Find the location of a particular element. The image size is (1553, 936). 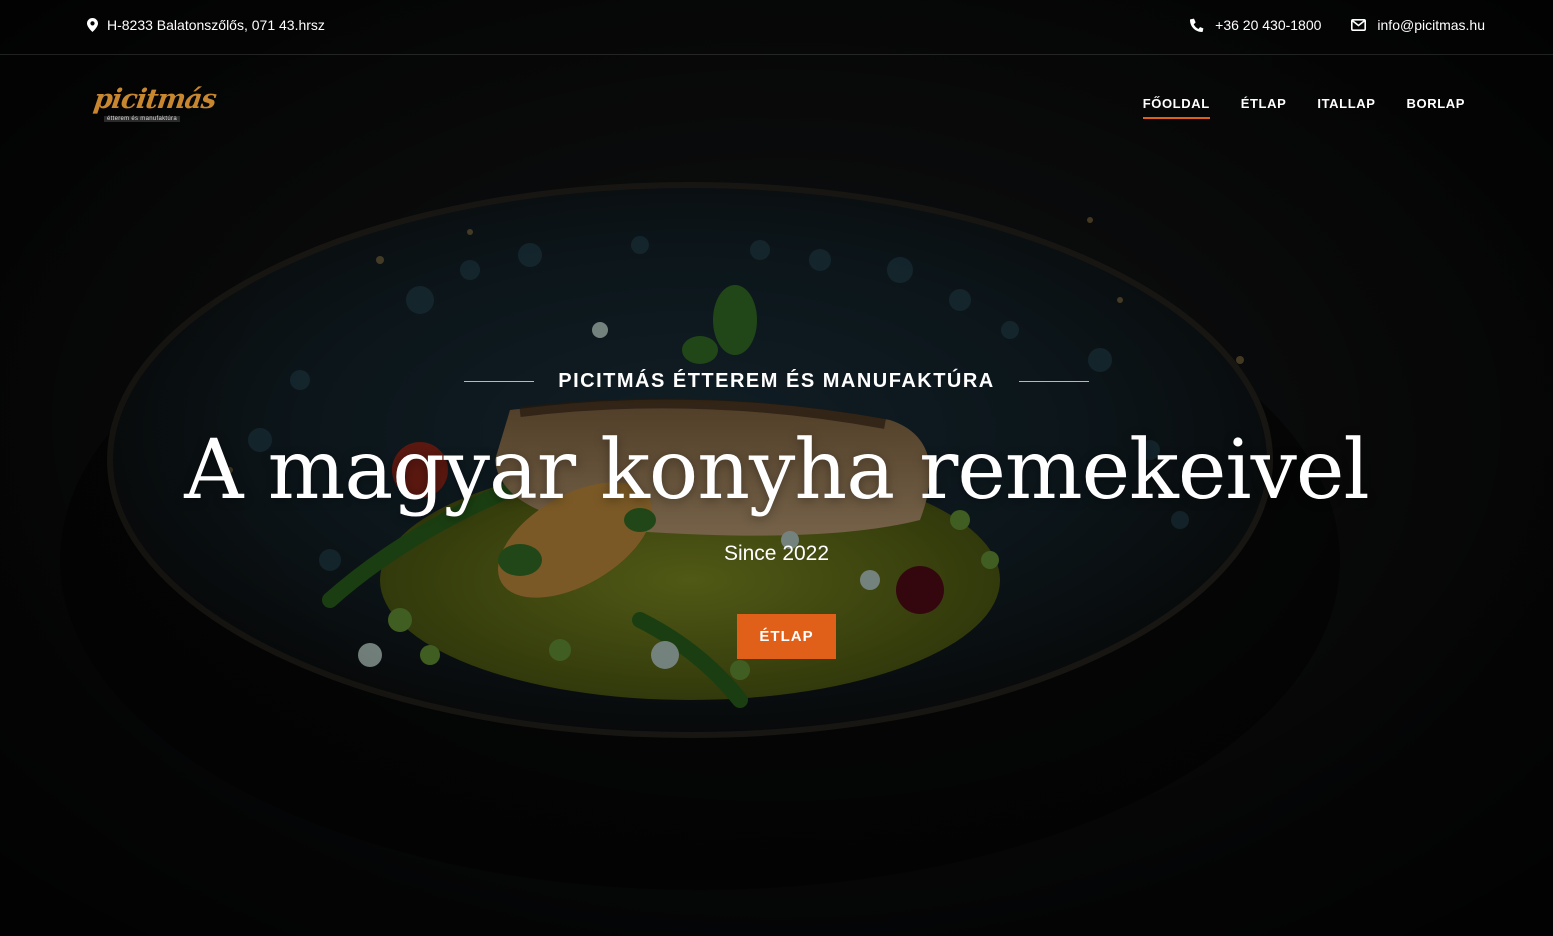

logo-text: picitmás is located at coordinates (154, 99).